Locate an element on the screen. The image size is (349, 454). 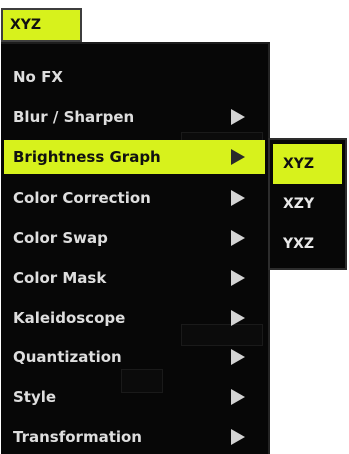
fx-selector-button: XYZ is located at coordinates (41, 25).